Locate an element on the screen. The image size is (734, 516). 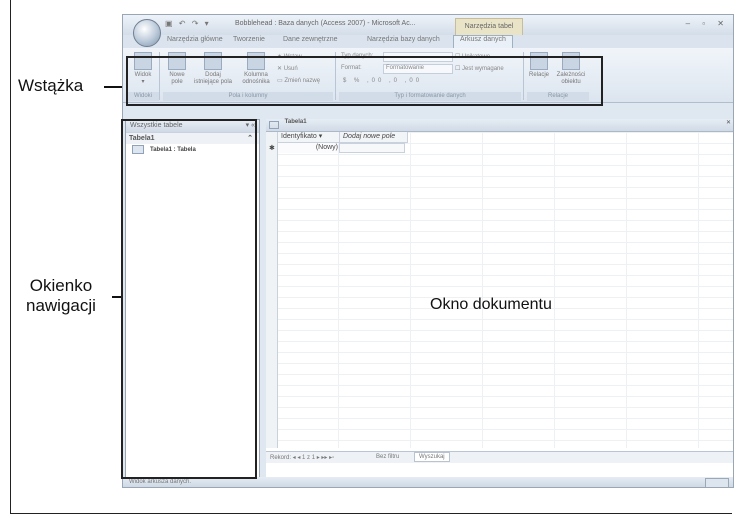
context-tab-table-tools: Narzędzia tabel is located at coordinates (489, 27).